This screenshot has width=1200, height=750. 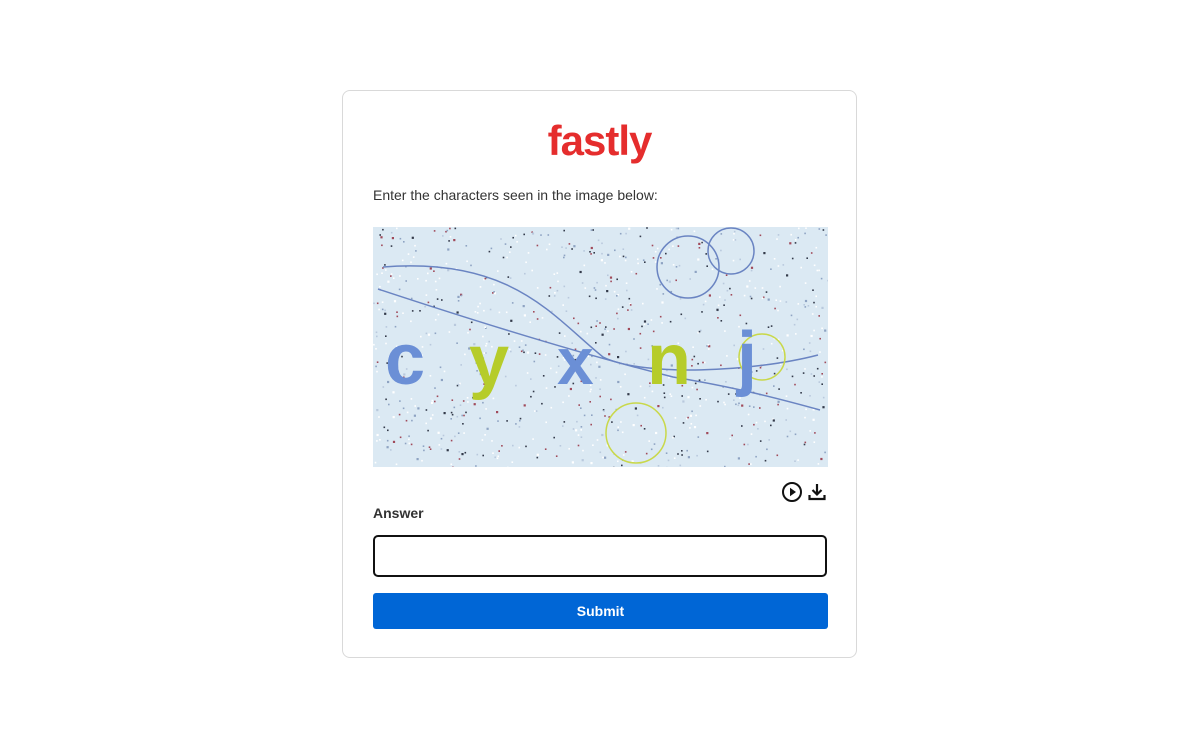 I want to click on submit-button: Submit, so click(x=600, y=611).